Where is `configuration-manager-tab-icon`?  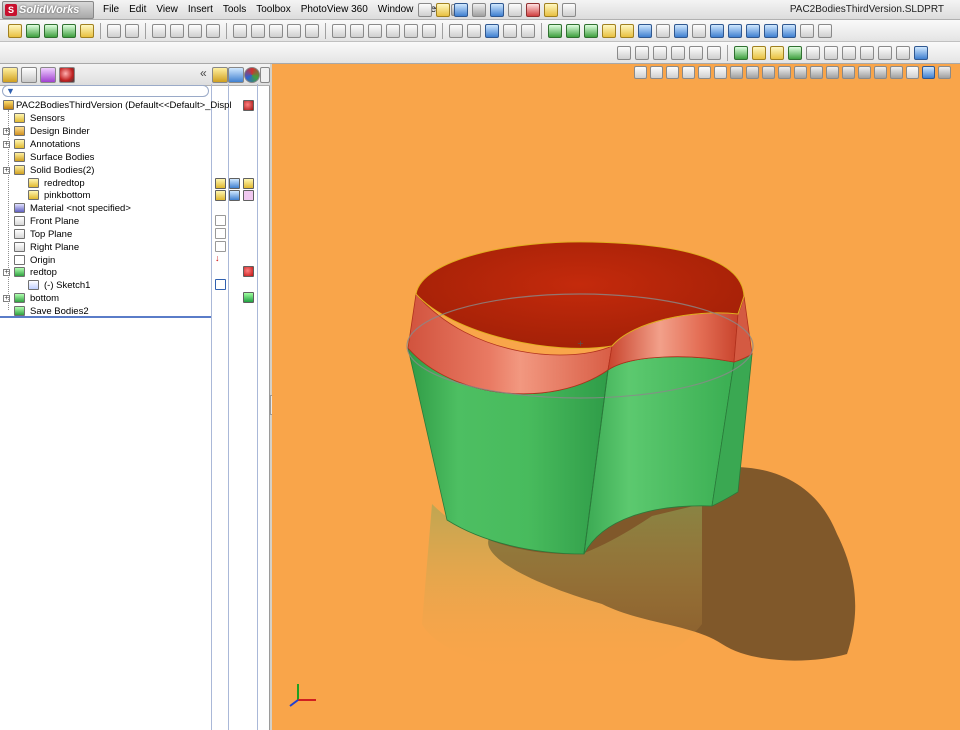
configuration-manager-tab-icon is located at coordinates (48, 75).